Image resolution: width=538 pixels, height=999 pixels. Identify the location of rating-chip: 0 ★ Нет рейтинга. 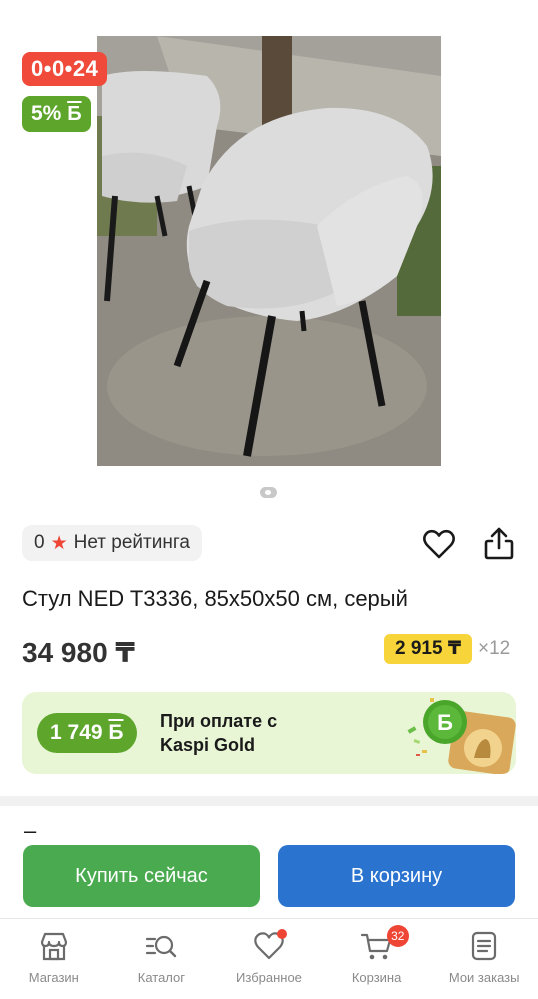
(112, 543).